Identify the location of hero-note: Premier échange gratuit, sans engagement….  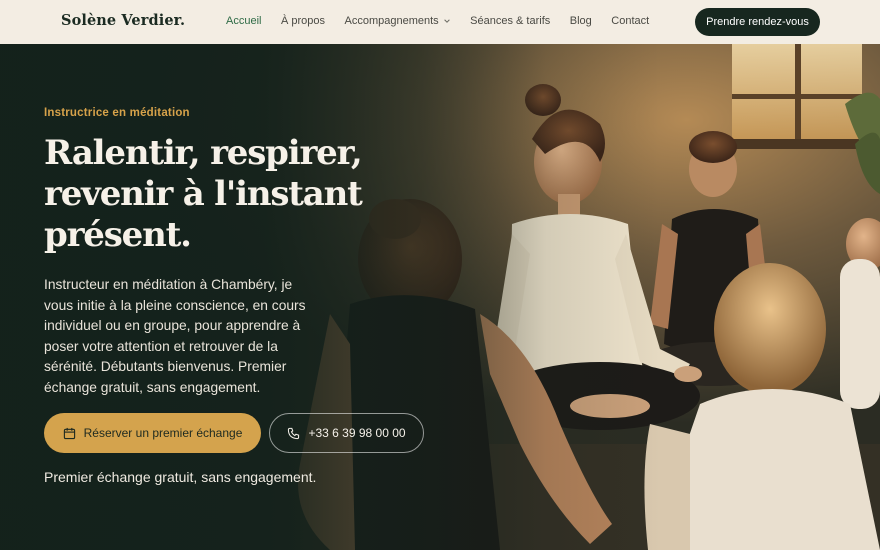
(180, 477).